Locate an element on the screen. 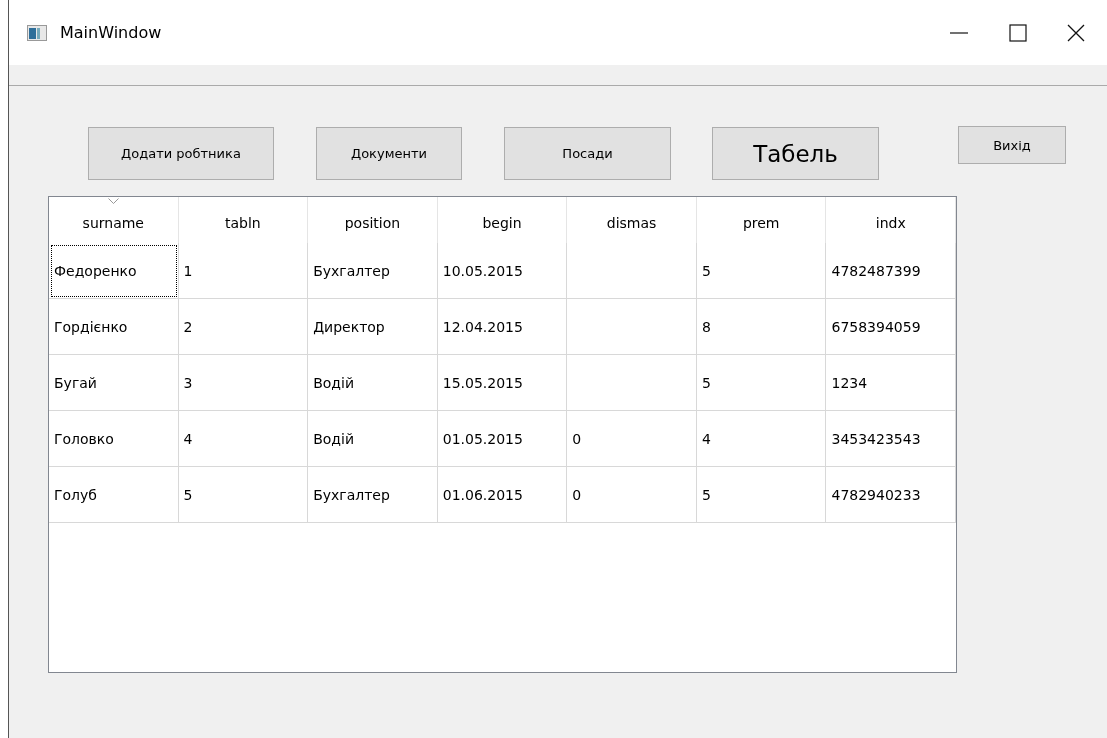 Image resolution: width=1107 pixels, height=738 pixels. table-cell: Голуб is located at coordinates (114, 495).